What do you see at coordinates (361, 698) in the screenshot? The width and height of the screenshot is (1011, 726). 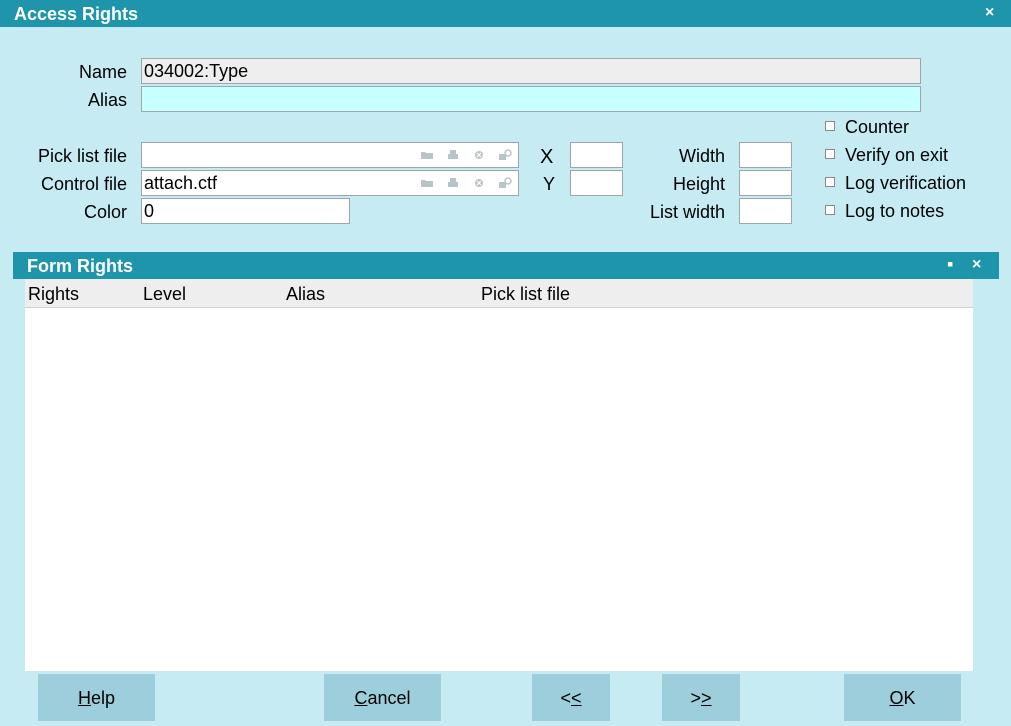 I see `cancel-mnemonic: C` at bounding box center [361, 698].